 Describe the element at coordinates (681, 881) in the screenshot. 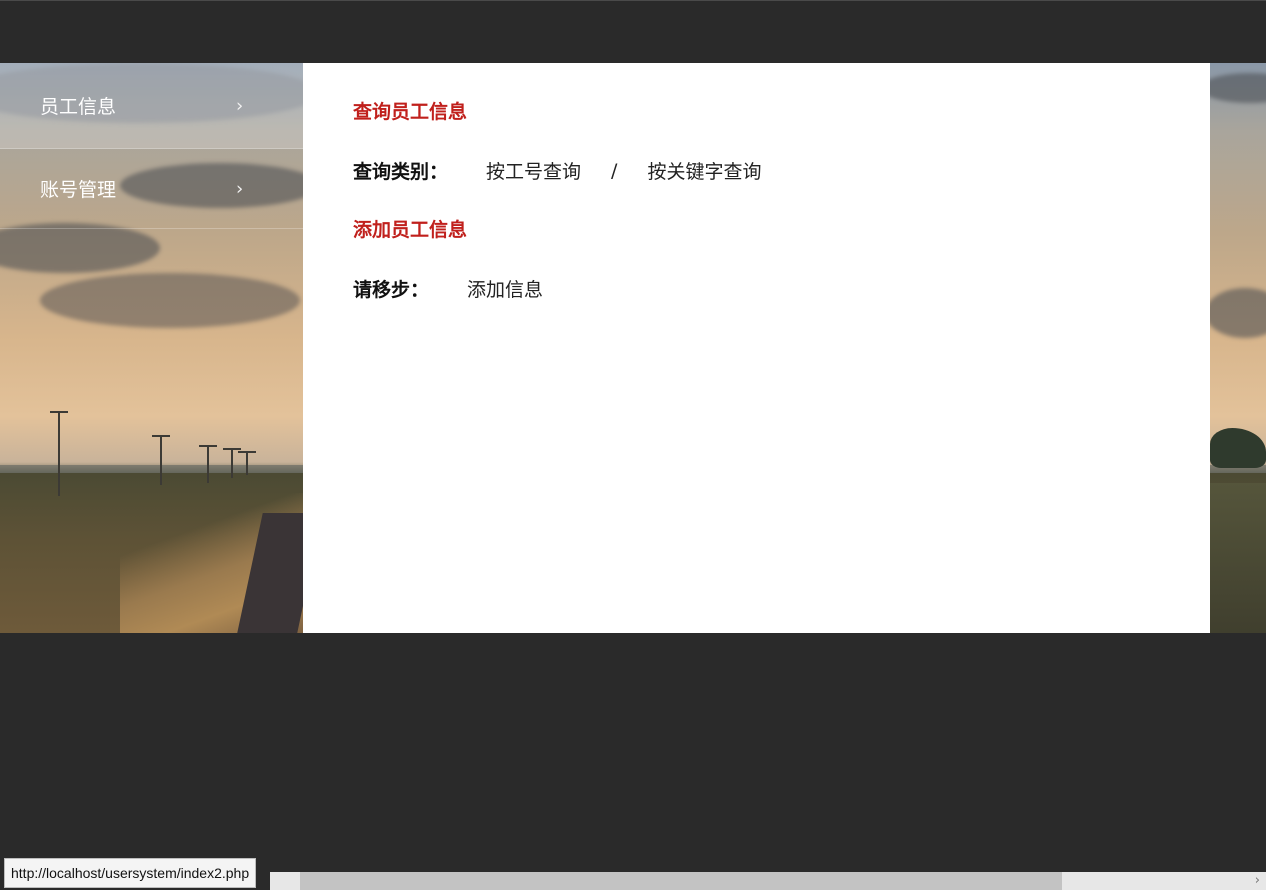

I see `scrollbar-thumb` at that location.